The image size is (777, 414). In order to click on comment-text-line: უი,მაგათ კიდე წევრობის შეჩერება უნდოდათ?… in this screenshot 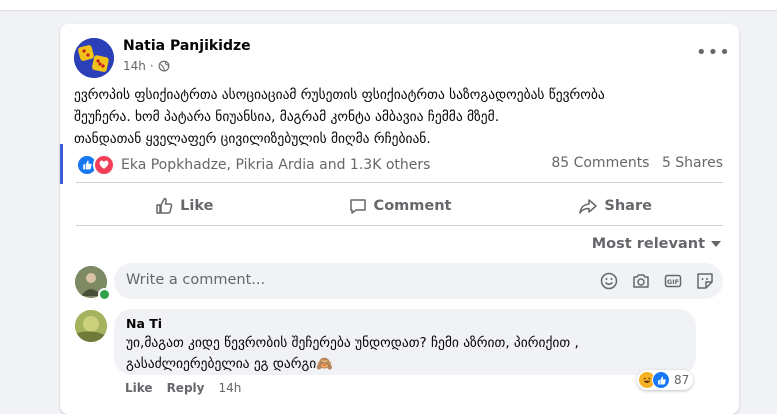, I will do `click(352, 343)`.